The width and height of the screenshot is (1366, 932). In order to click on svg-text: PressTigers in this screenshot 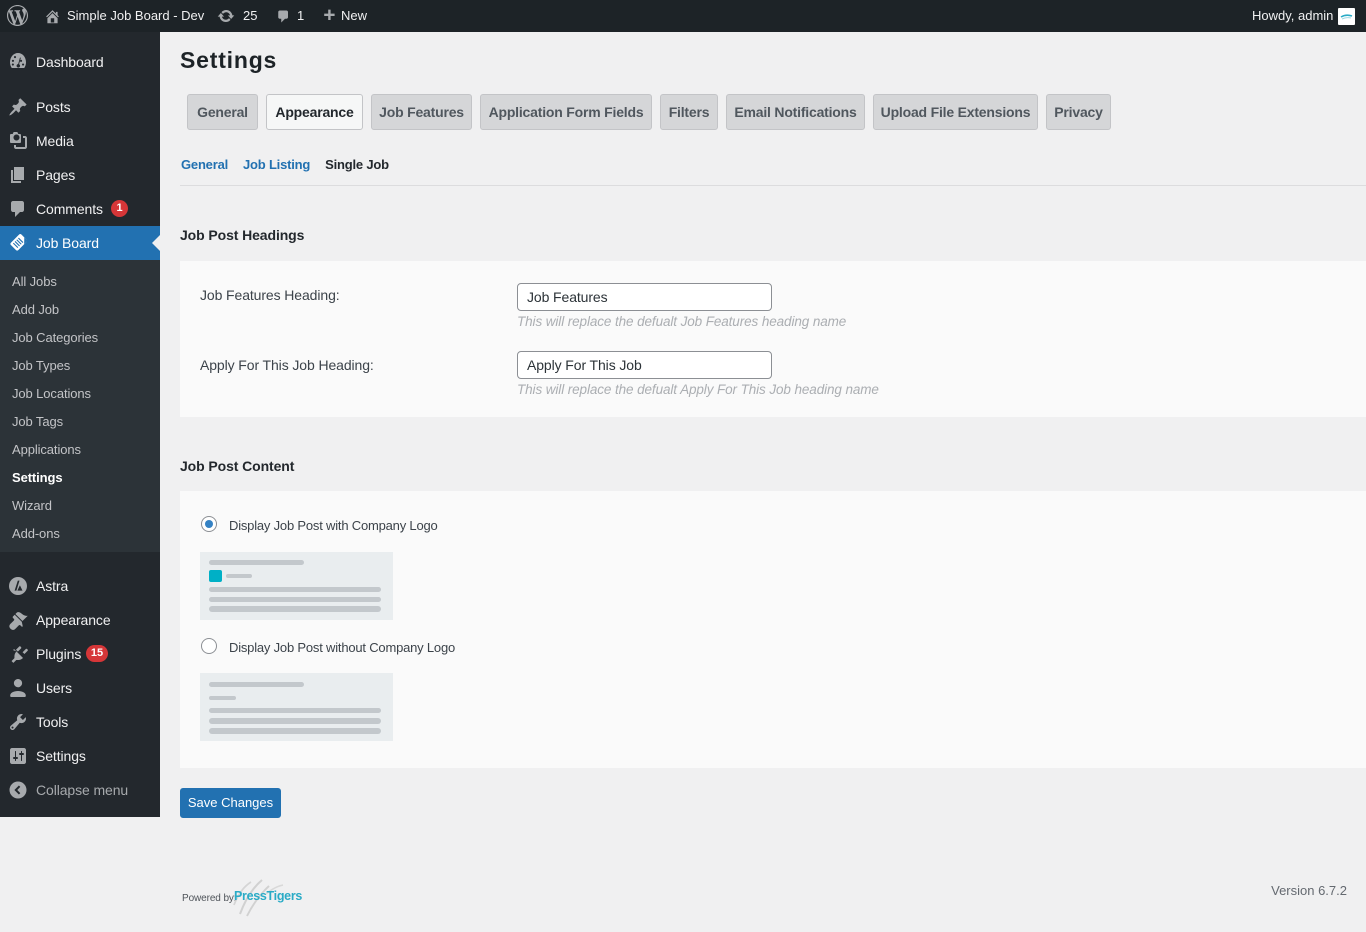, I will do `click(268, 896)`.